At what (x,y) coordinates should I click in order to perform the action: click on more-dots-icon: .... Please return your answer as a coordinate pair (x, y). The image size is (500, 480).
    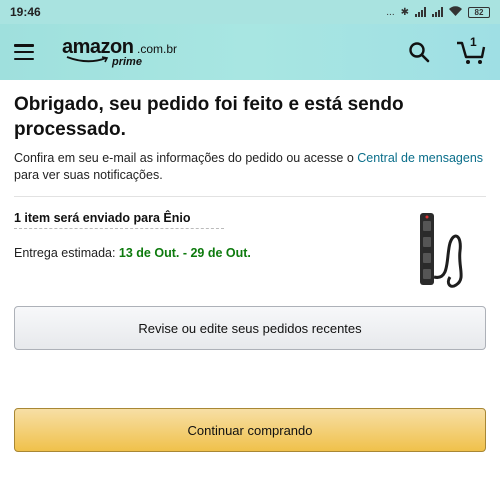
    Looking at the image, I should click on (390, 12).